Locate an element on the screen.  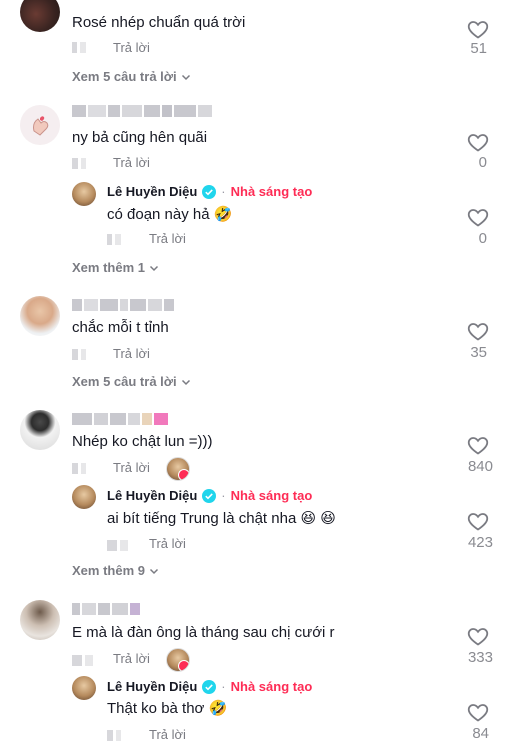
finger-heart-icon is located at coordinates (41, 126).